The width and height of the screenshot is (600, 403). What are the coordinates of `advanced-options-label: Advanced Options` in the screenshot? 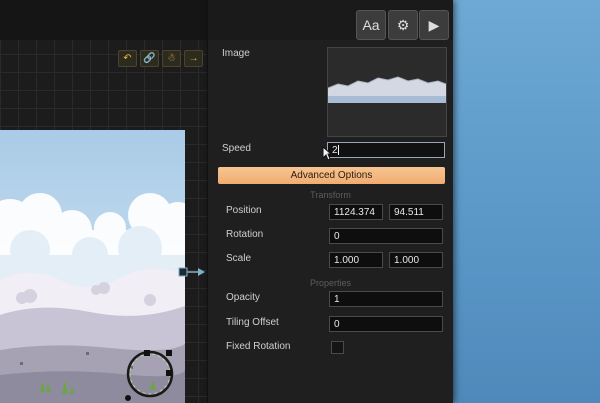 It's located at (331, 175).